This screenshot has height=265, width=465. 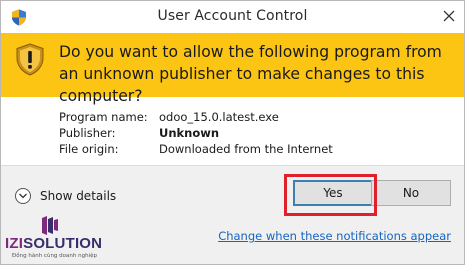 I want to click on logo-prefix: IZI, so click(x=14, y=243).